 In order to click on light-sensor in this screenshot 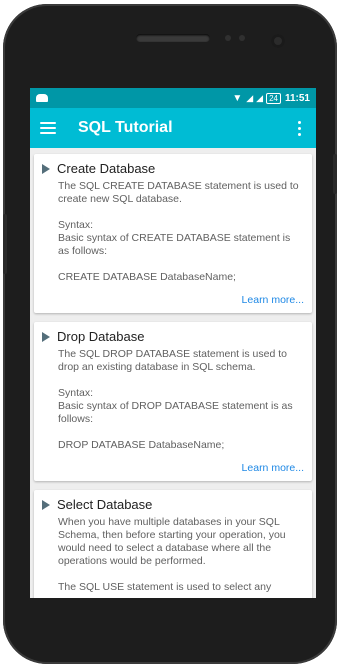, I will do `click(242, 38)`.